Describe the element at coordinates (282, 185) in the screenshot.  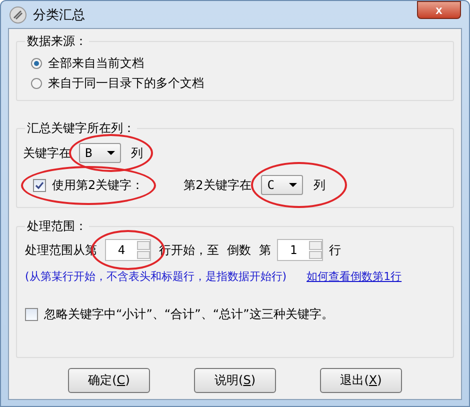
I see `column-dropdown: C` at that location.